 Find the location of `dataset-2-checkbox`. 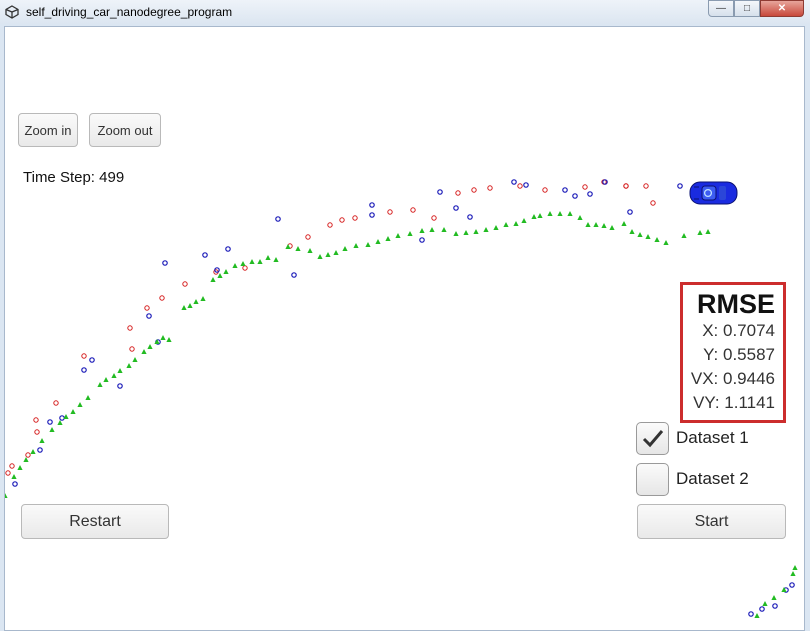

dataset-2-checkbox is located at coordinates (652, 479).